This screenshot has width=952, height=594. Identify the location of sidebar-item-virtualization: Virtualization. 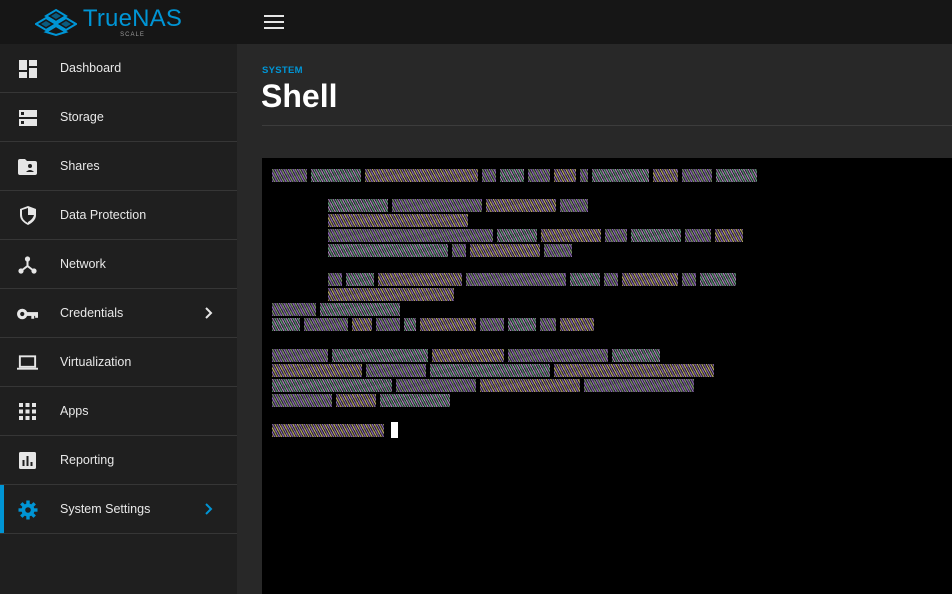
(118, 362).